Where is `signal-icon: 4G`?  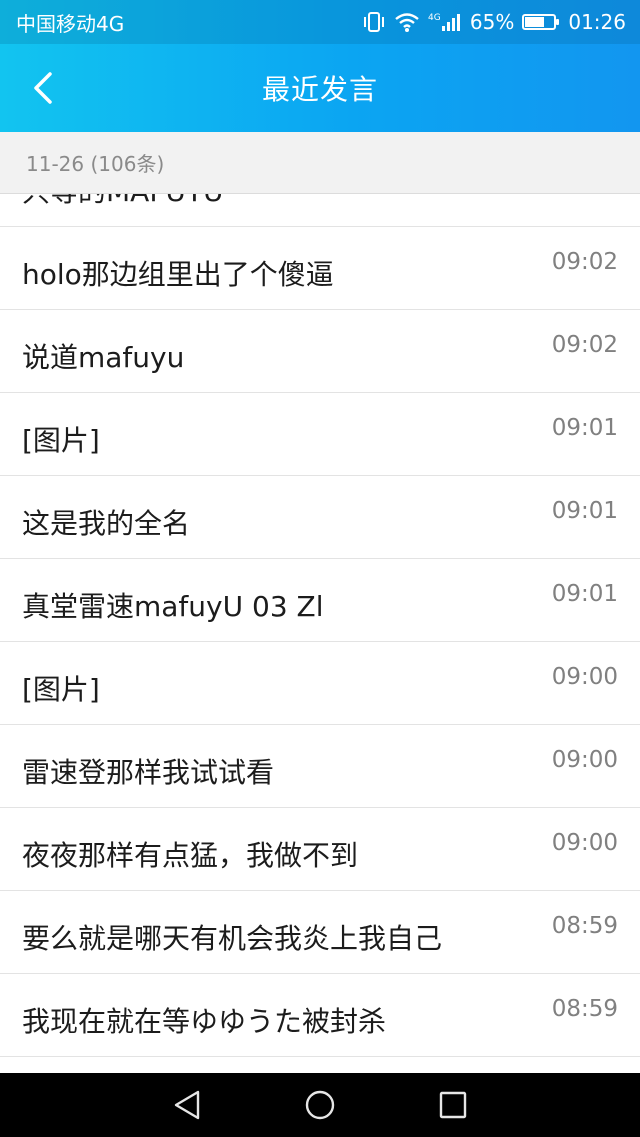
signal-icon: 4G is located at coordinates (445, 22).